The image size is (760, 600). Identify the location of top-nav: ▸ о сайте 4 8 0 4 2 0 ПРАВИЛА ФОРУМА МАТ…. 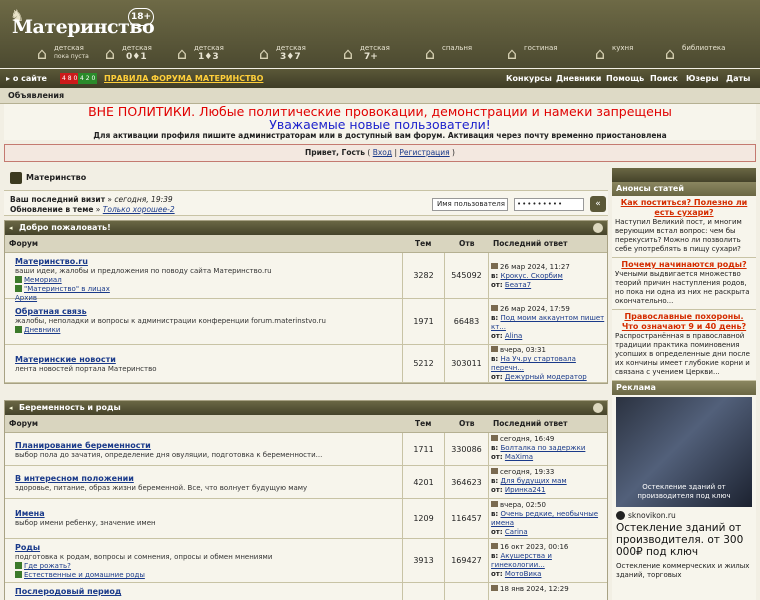
(380, 78).